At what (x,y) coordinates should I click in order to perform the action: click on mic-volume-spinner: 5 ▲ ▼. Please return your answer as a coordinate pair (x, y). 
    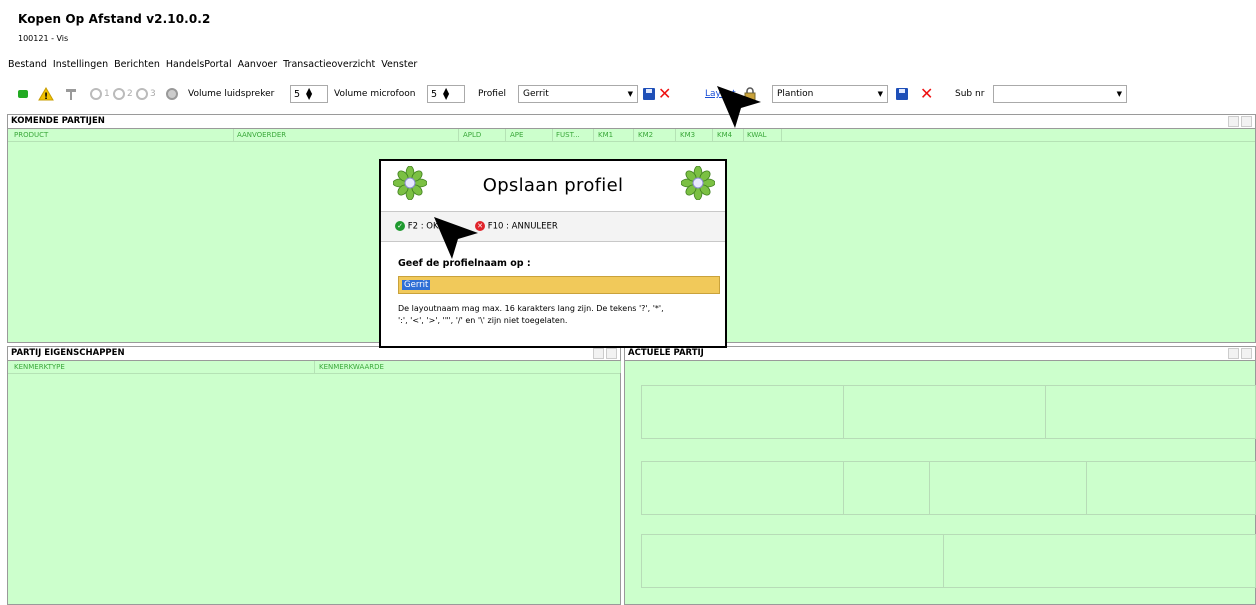
    Looking at the image, I should click on (446, 94).